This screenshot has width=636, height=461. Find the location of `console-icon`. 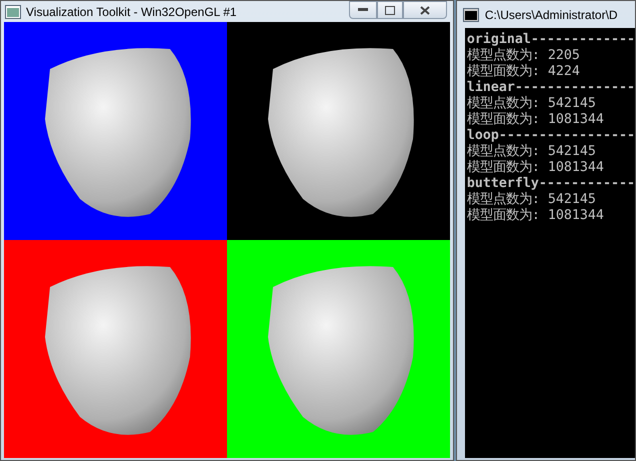

console-icon is located at coordinates (470, 15).